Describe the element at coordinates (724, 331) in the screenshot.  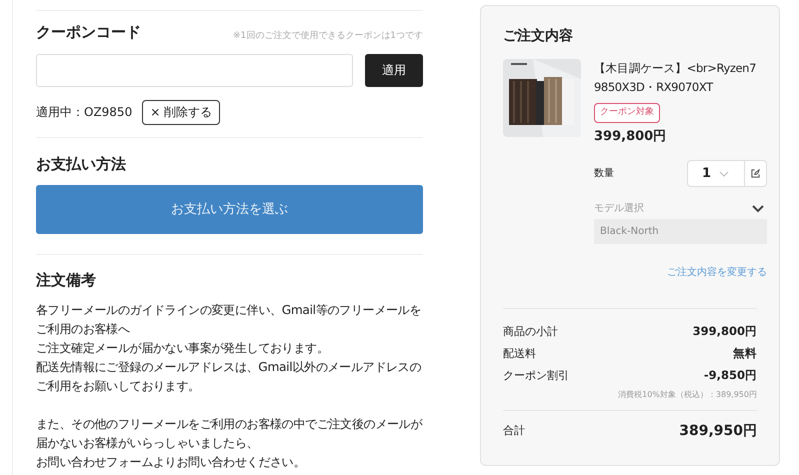
I see `summary-value: 399,800円` at that location.